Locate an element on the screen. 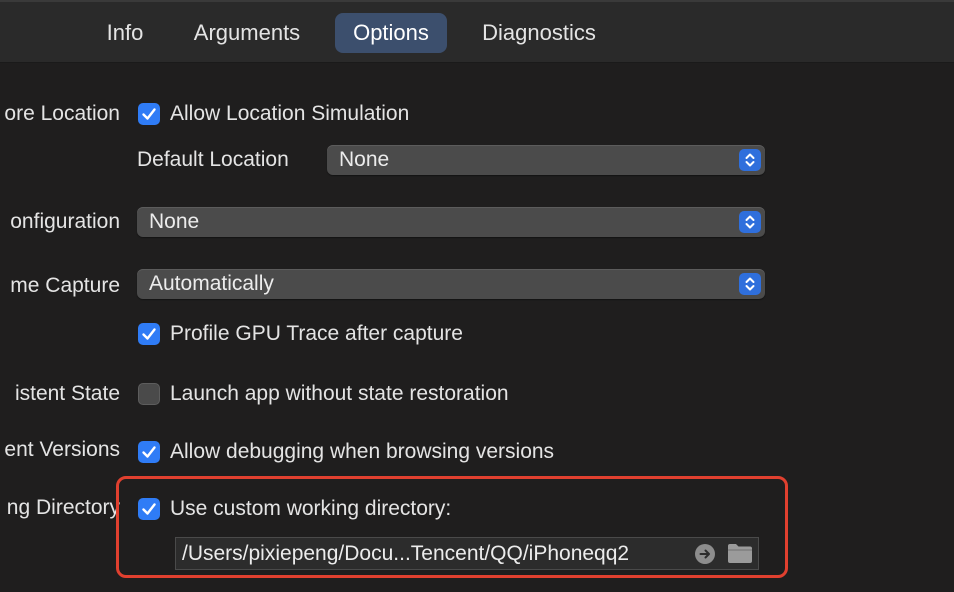 This screenshot has width=954, height=592. tab-diagnostics: Diagnostics is located at coordinates (539, 33).